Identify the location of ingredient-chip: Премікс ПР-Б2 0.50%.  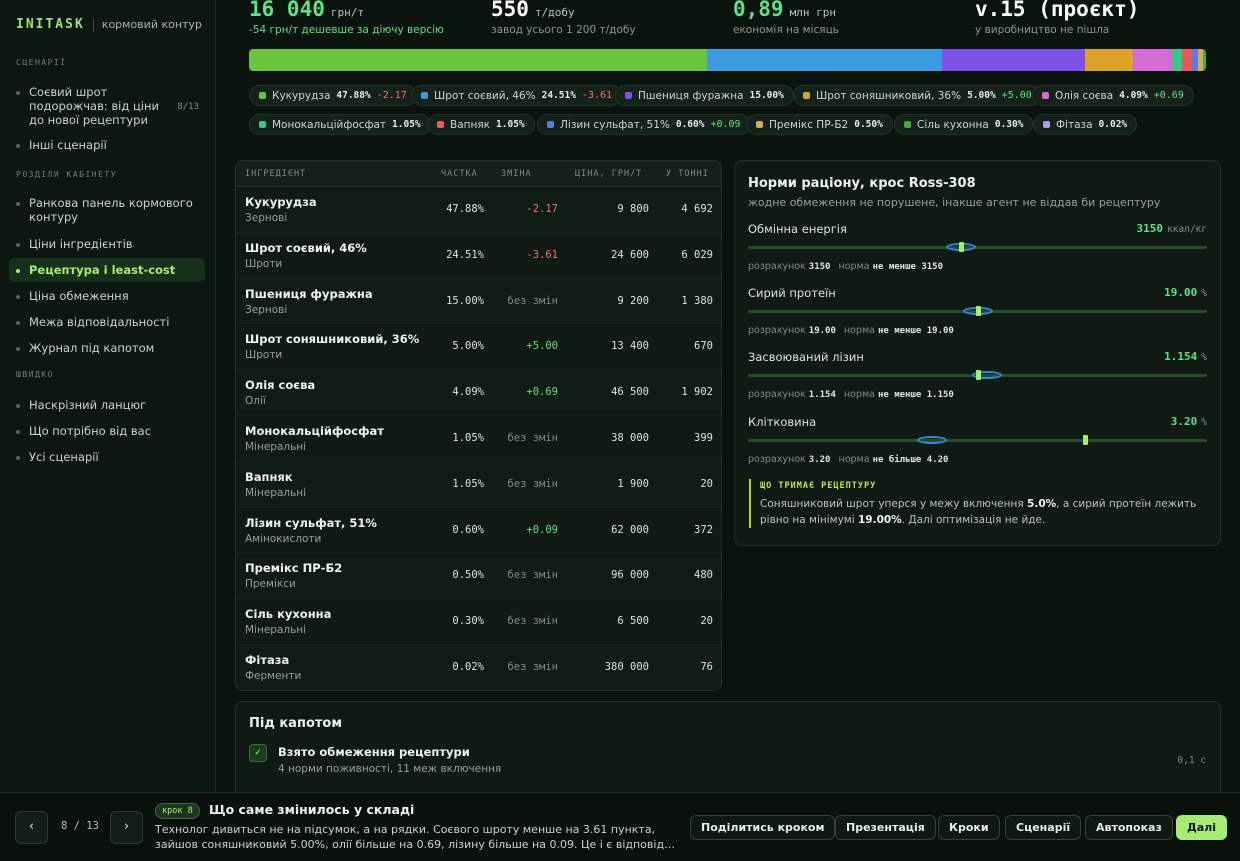
(819, 124).